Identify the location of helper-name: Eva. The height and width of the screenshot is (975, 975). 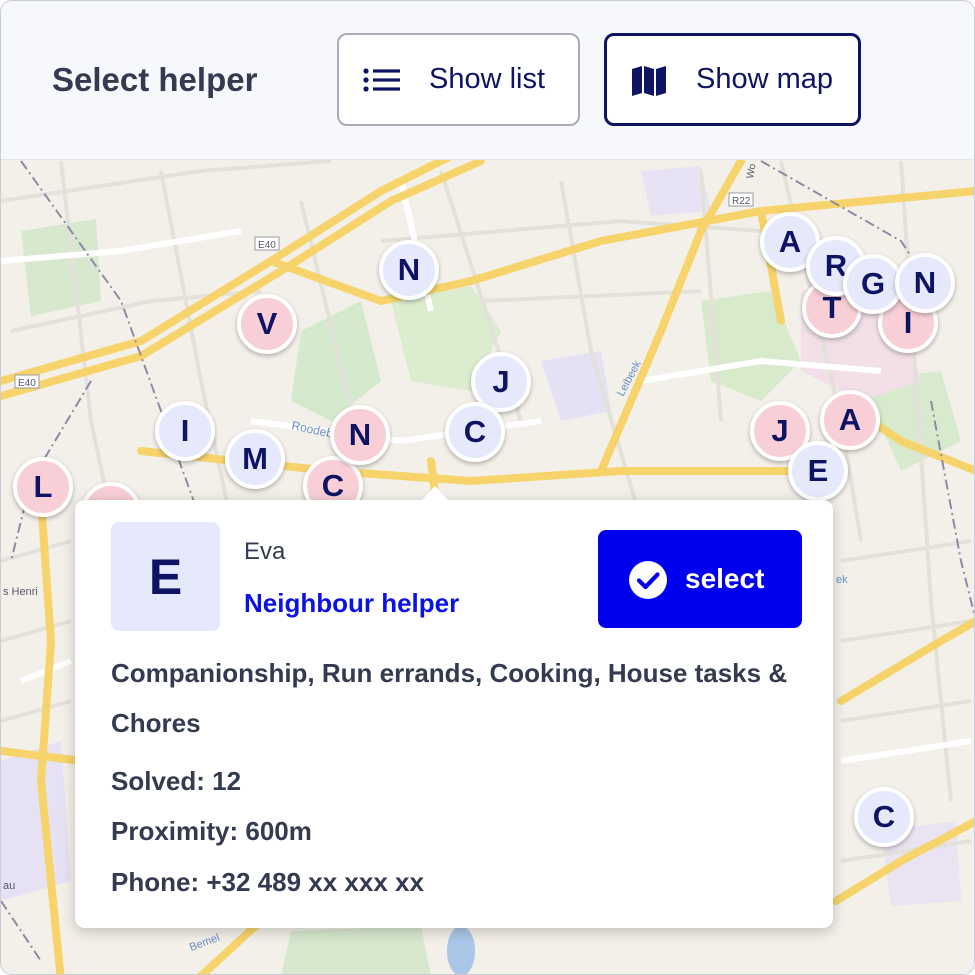
(265, 551).